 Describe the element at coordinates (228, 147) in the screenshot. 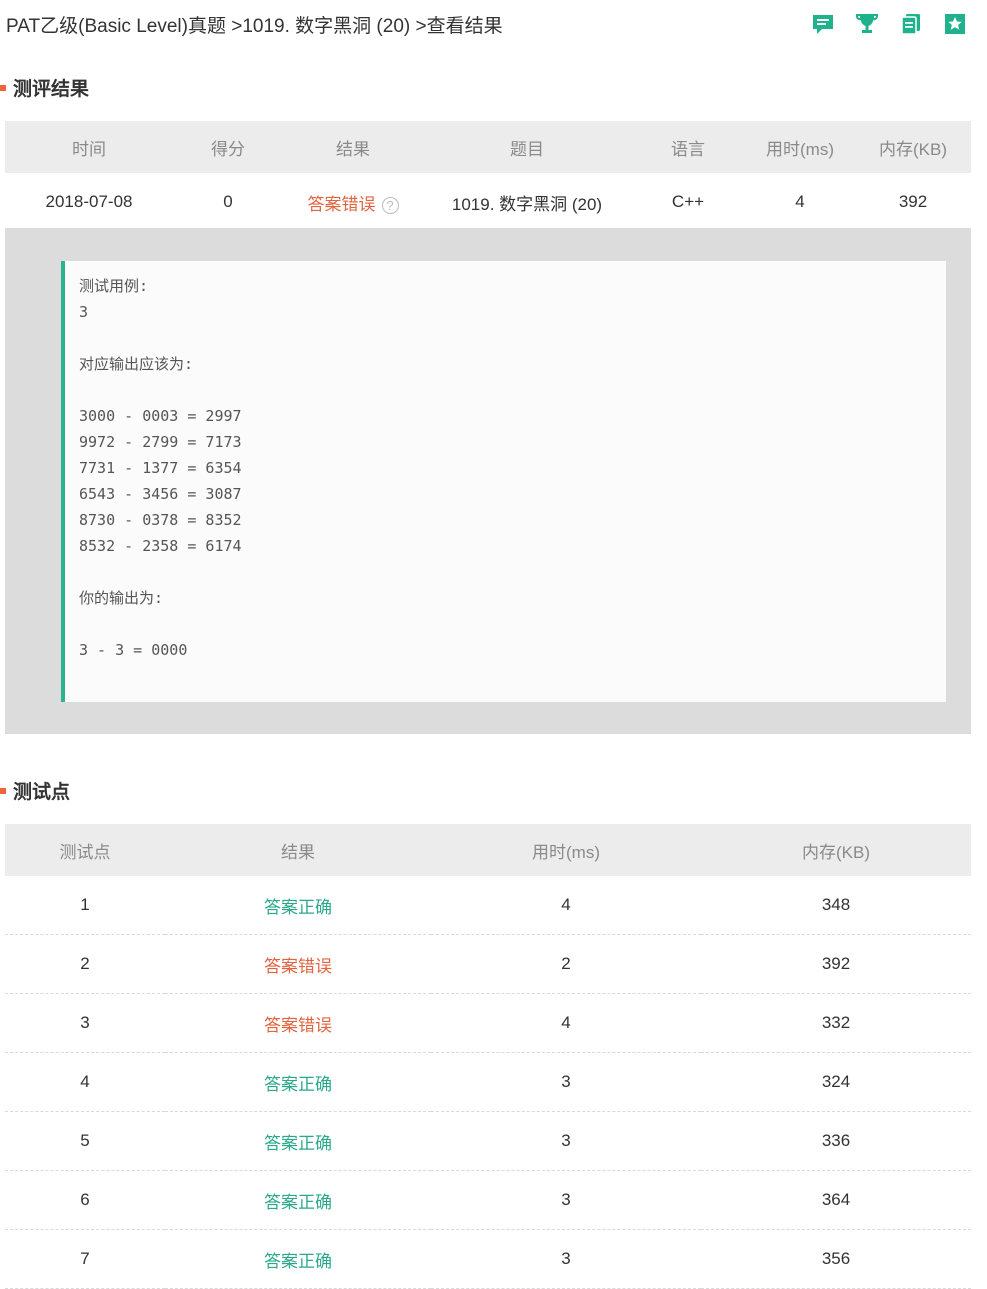

I see `header-score: 得分` at that location.